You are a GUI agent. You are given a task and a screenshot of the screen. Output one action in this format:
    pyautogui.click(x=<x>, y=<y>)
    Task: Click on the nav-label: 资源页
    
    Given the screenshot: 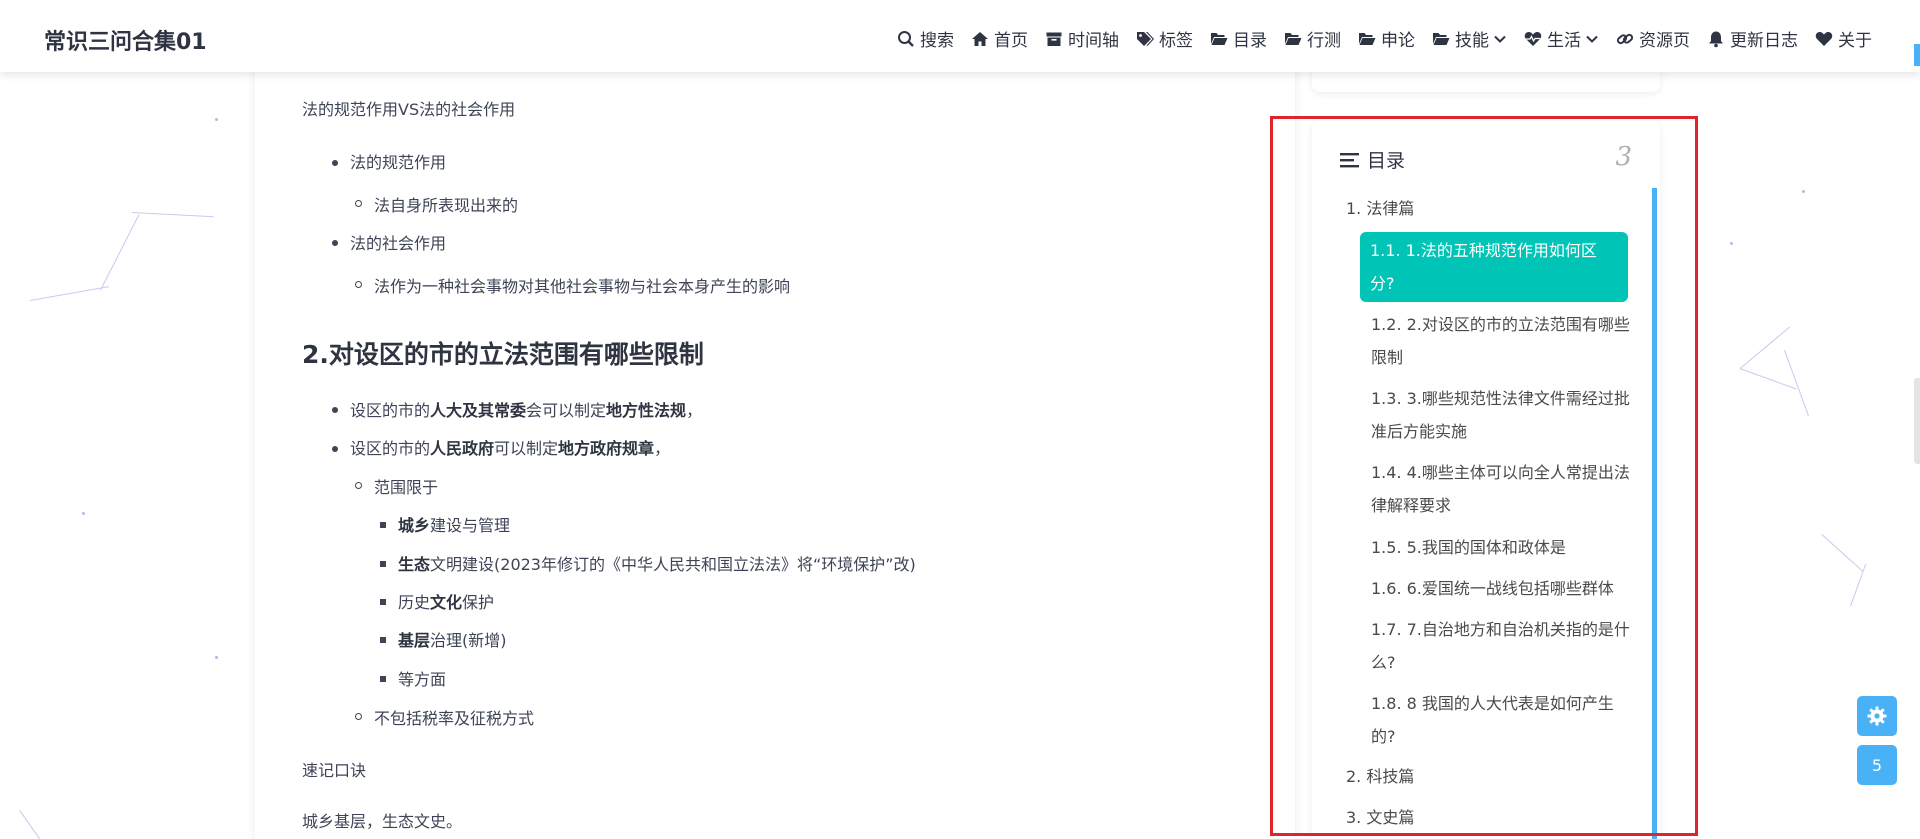 What is the action you would take?
    pyautogui.click(x=1664, y=41)
    